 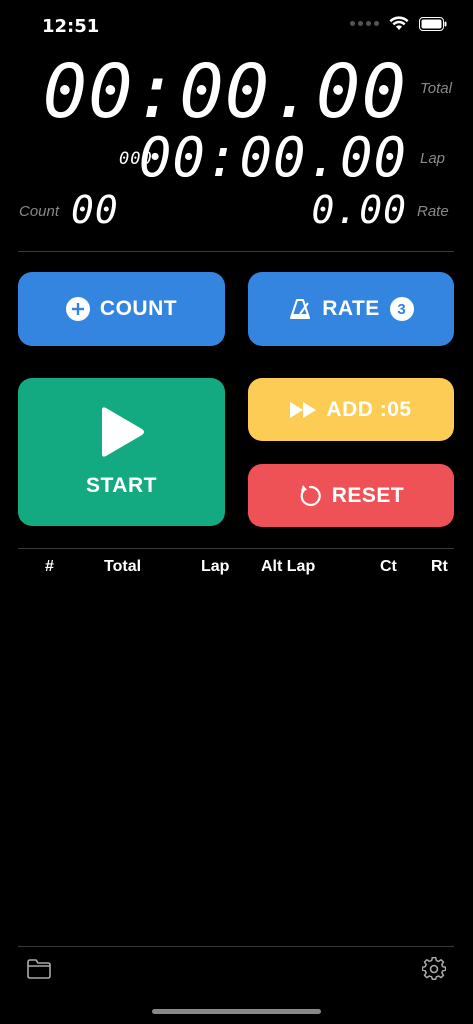 I want to click on add-time-button: ADD :05, so click(x=351, y=409).